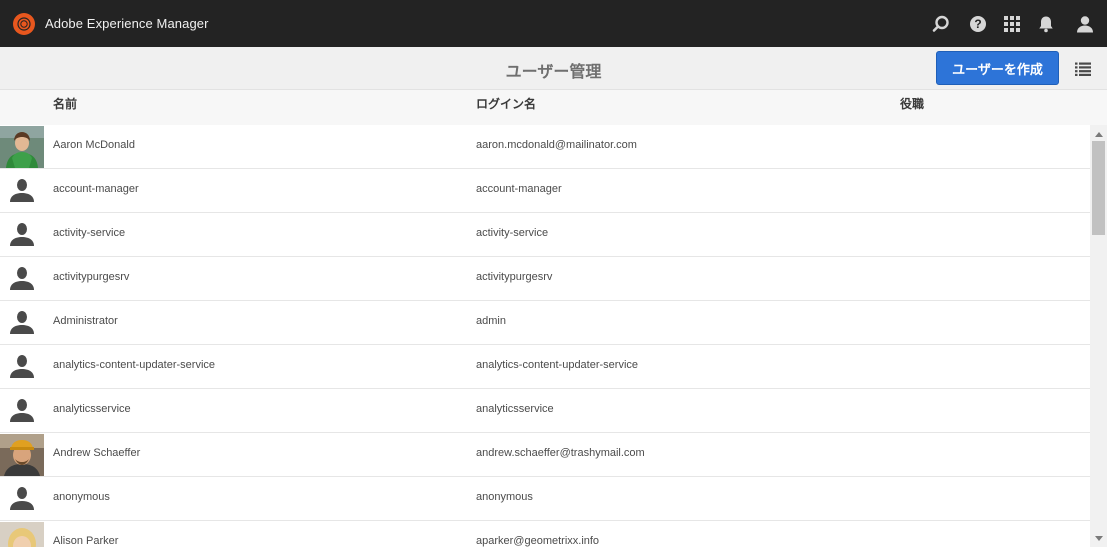  Describe the element at coordinates (512, 233) in the screenshot. I see `user-login: activity-service` at that location.